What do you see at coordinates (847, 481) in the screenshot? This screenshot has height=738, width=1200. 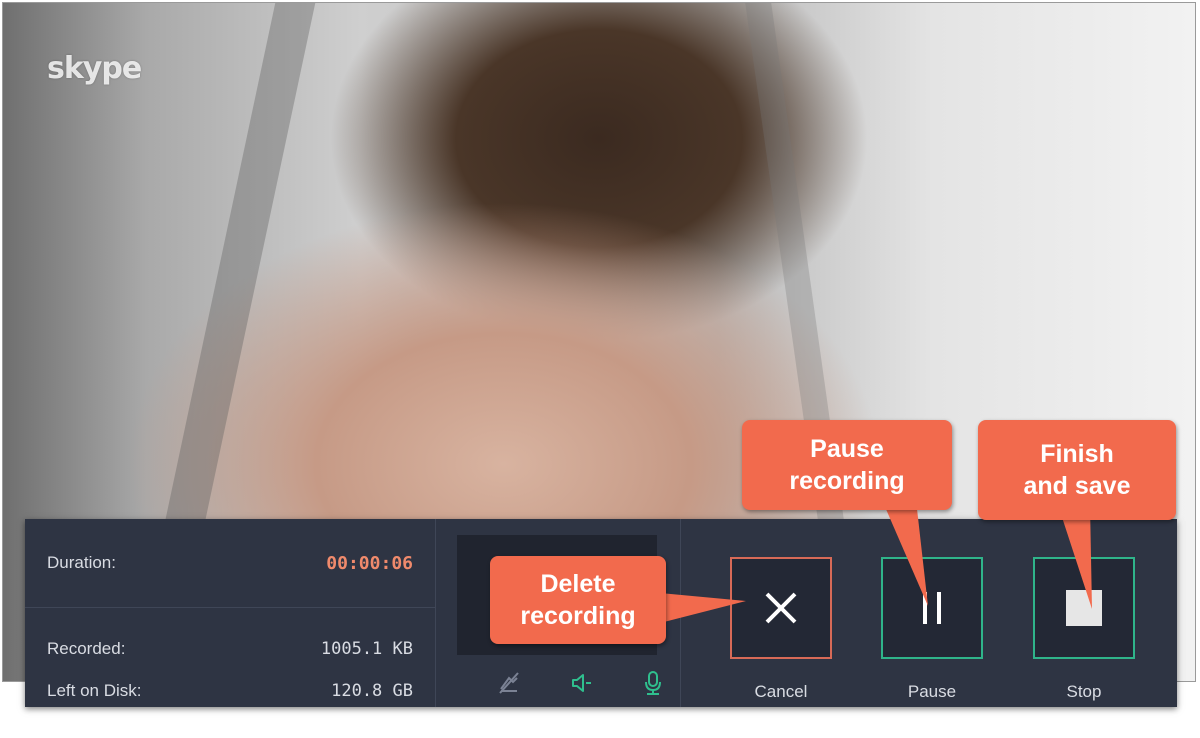 I see `pause-callout-line2: recording` at bounding box center [847, 481].